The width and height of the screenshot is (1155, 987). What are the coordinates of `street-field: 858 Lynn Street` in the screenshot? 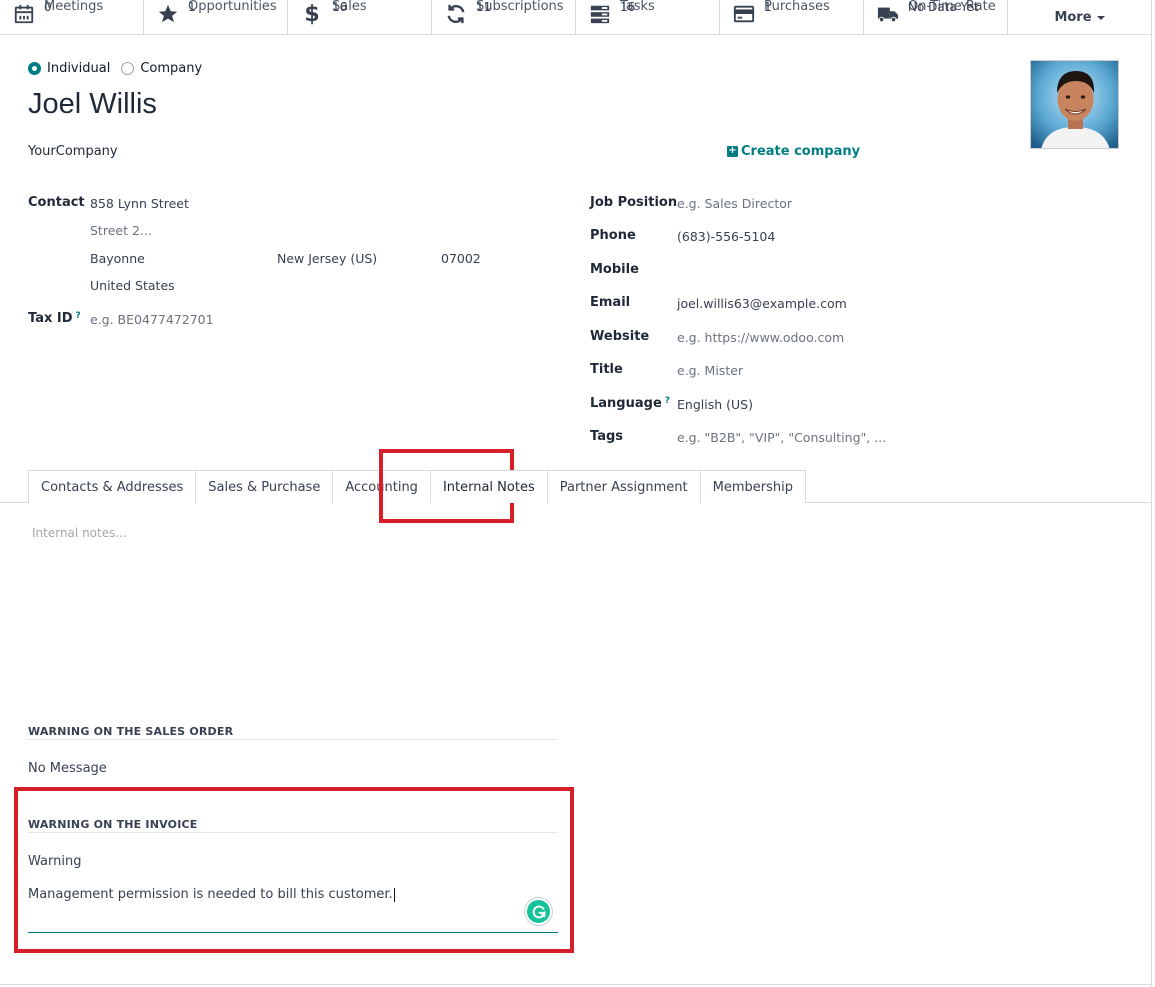 It's located at (139, 203).